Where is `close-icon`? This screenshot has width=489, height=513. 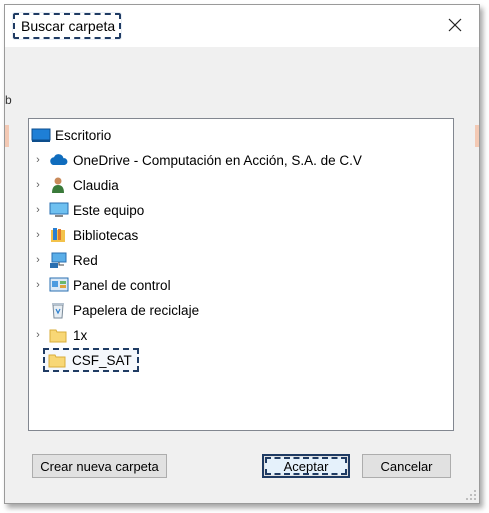
close-icon is located at coordinates (455, 25).